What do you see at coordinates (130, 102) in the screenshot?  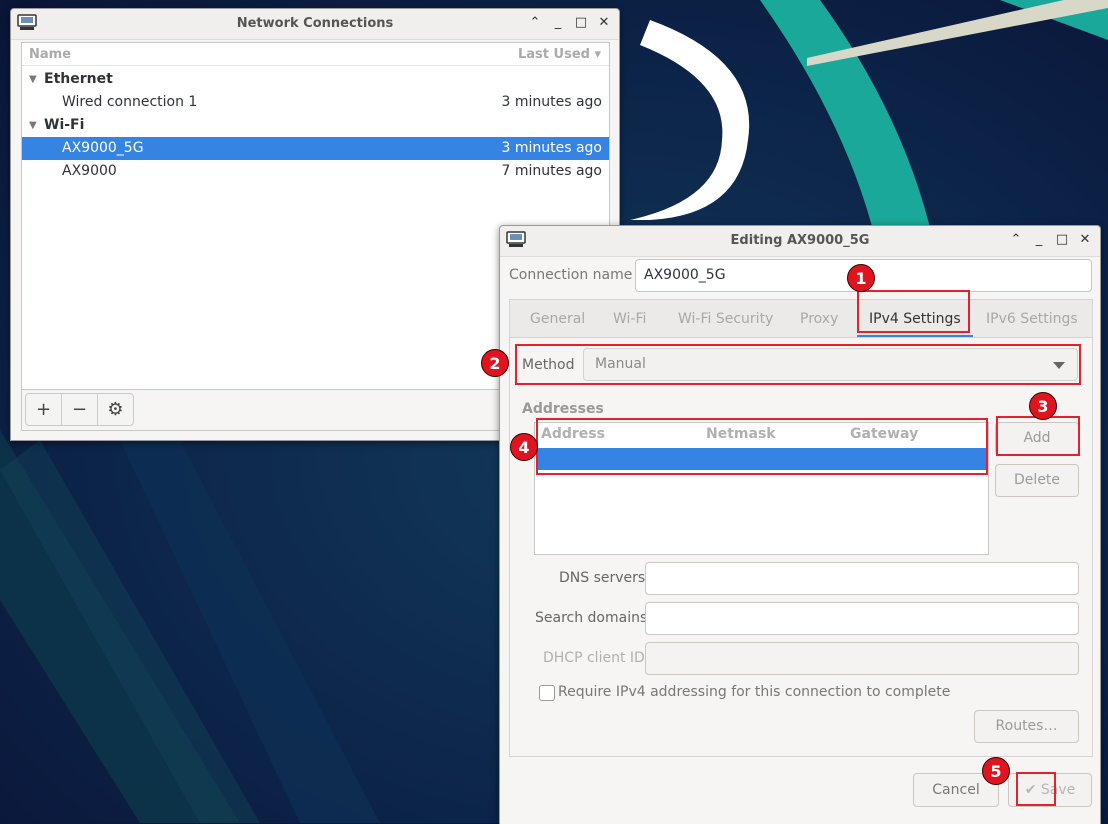 I see `connection-name: Wired connection 1` at bounding box center [130, 102].